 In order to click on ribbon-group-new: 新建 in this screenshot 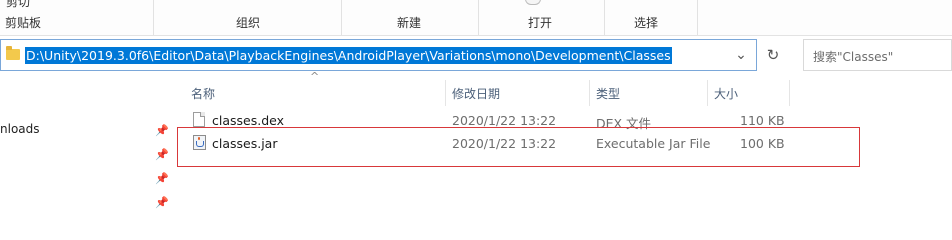, I will do `click(409, 23)`.